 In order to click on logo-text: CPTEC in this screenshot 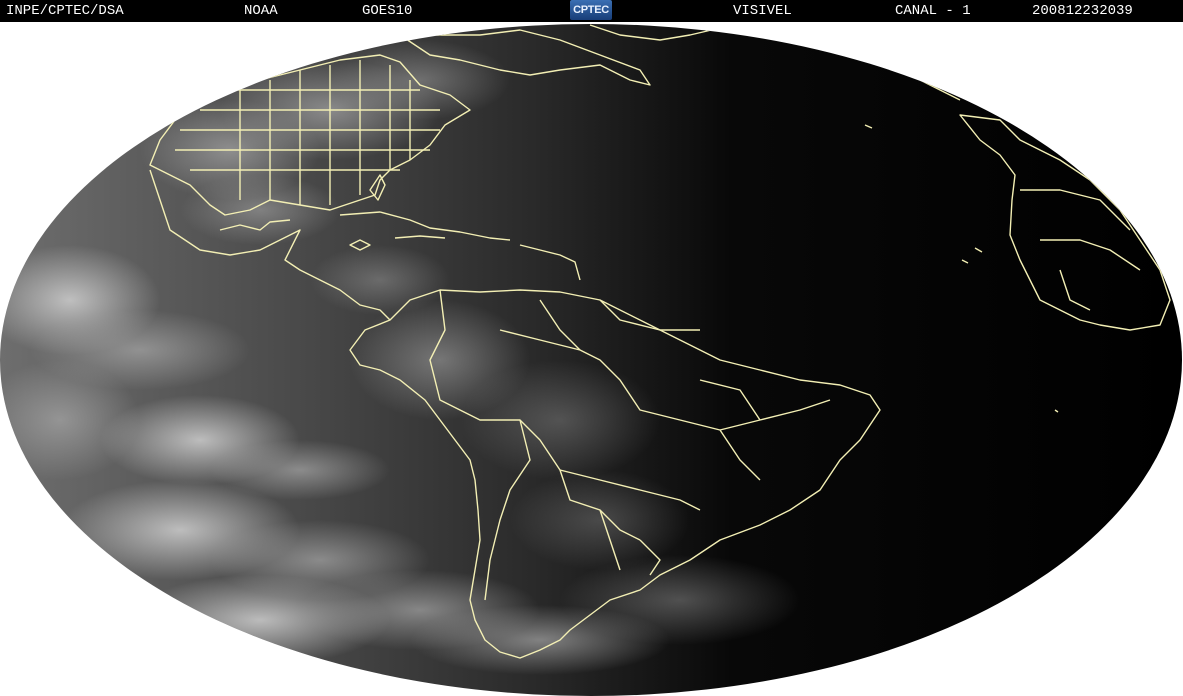, I will do `click(591, 10)`.